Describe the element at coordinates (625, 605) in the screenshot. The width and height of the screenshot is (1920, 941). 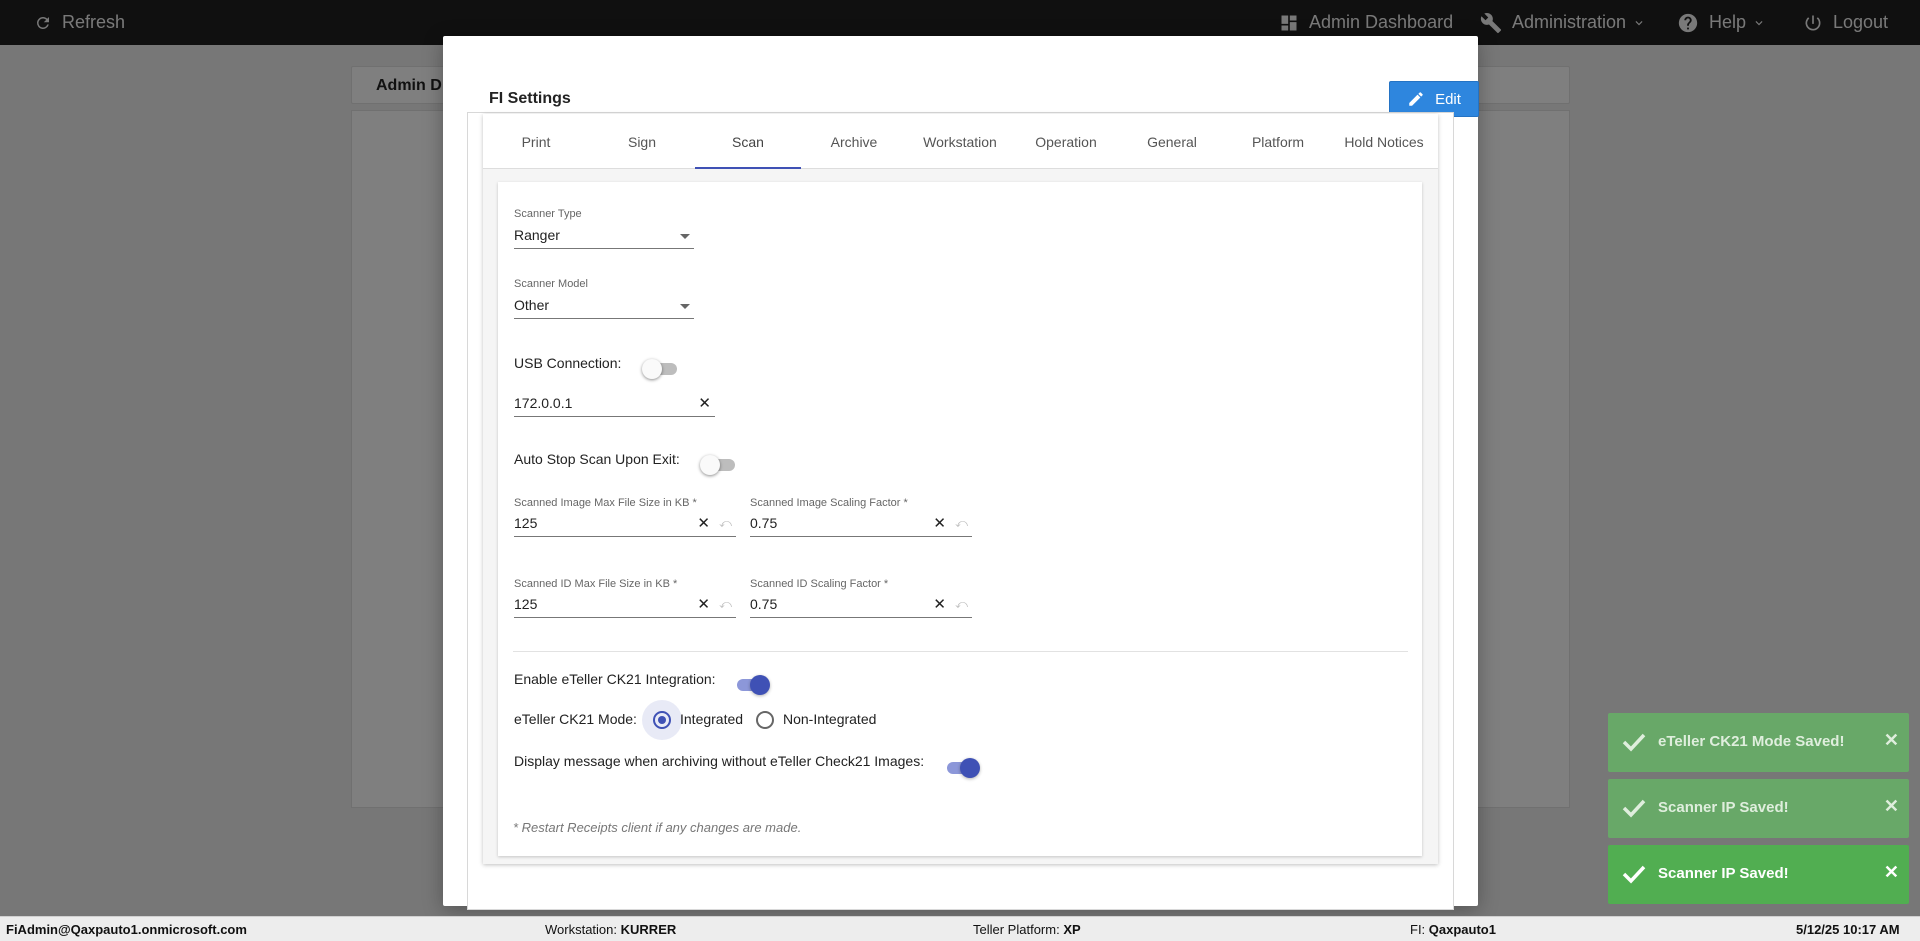
I see `id-max-size-input: 125 ✕ ⤺` at that location.